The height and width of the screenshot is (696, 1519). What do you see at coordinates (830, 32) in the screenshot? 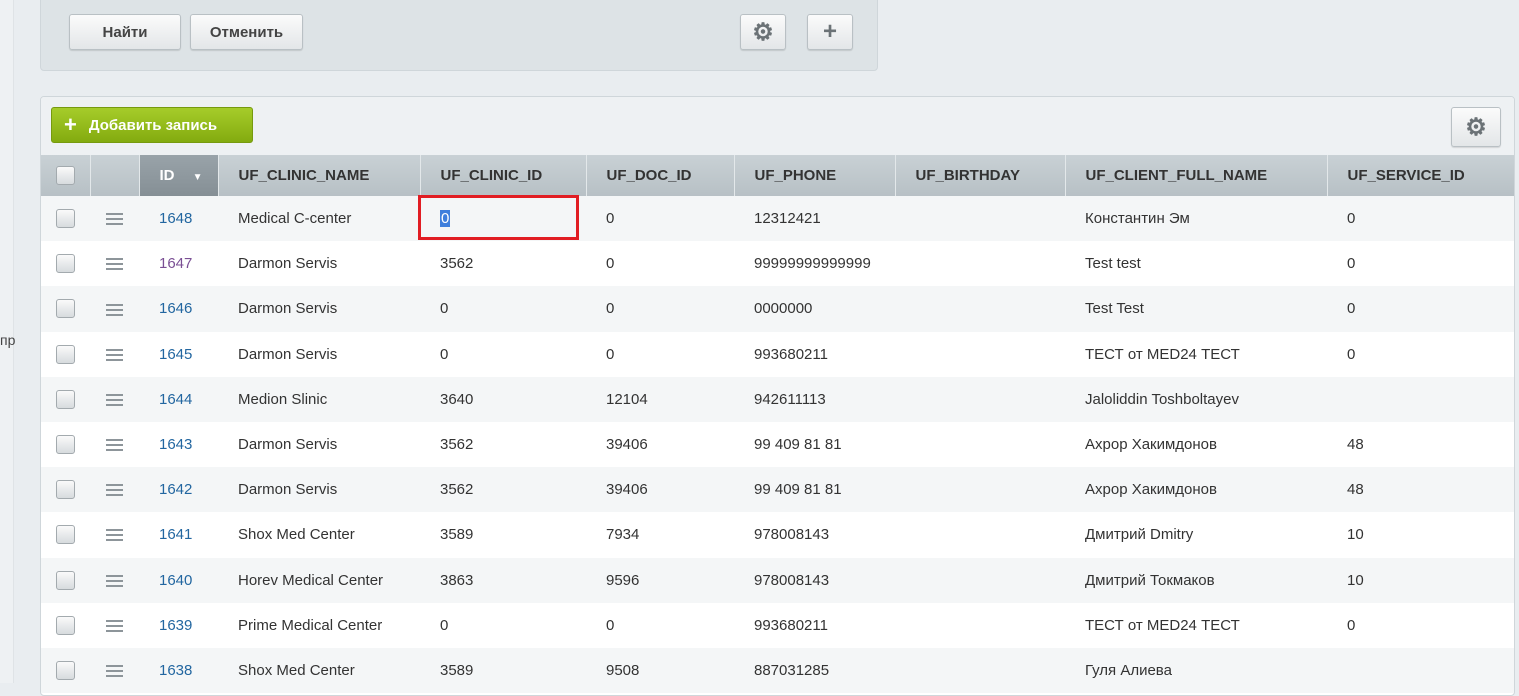
I see `add-filter-button: +` at bounding box center [830, 32].